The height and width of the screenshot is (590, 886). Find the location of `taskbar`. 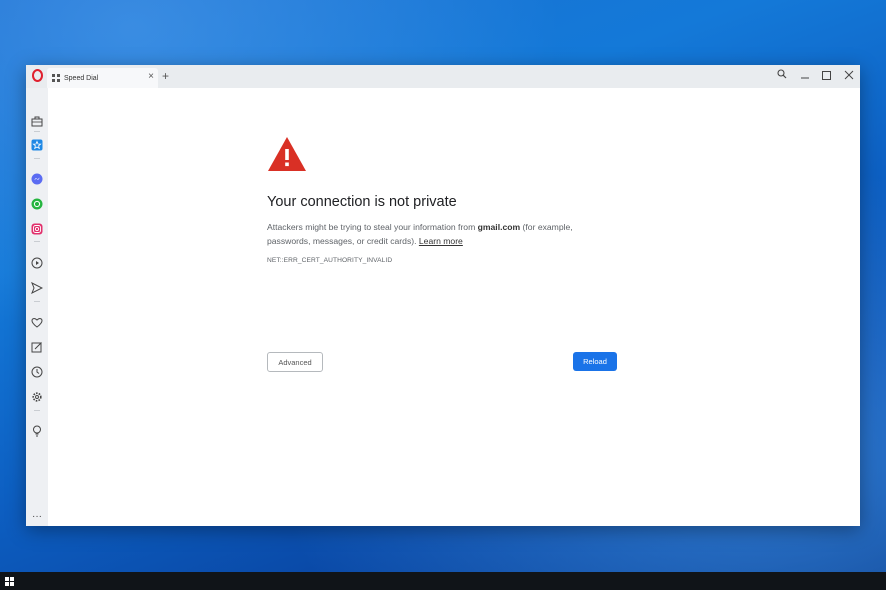

taskbar is located at coordinates (443, 581).